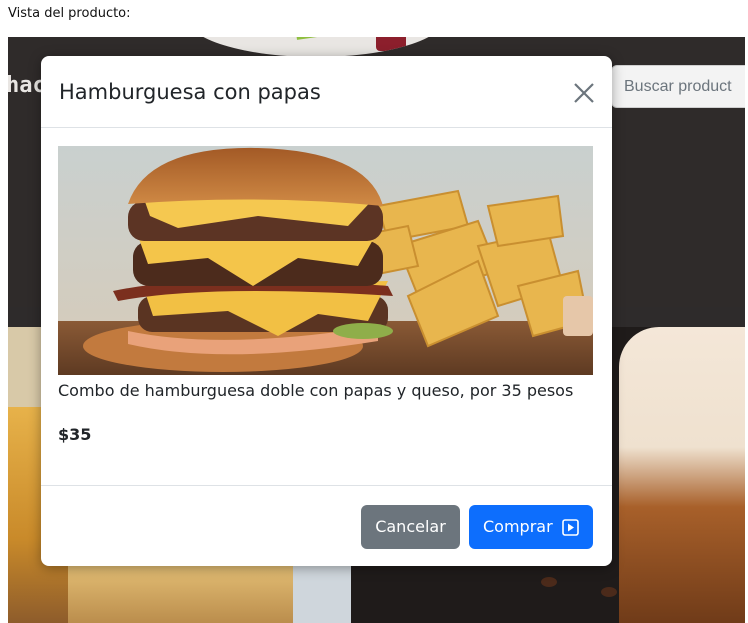  I want to click on frappe-photo-fragment, so click(682, 475).